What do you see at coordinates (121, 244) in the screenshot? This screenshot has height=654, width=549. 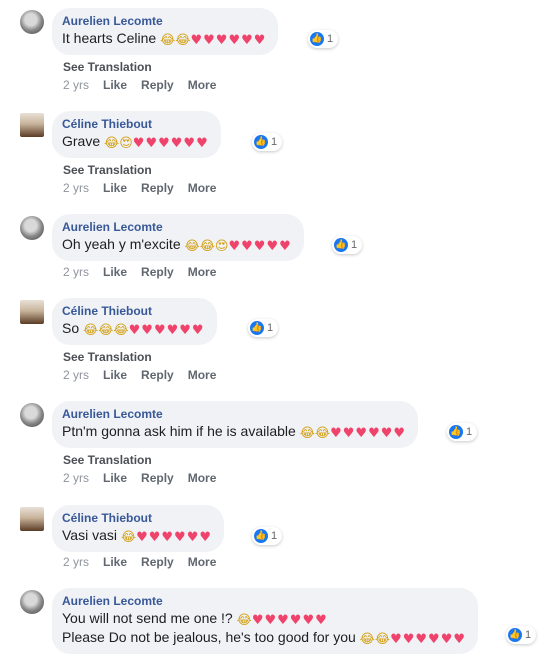 I see `comment-text: Oh yeah y m'excite` at bounding box center [121, 244].